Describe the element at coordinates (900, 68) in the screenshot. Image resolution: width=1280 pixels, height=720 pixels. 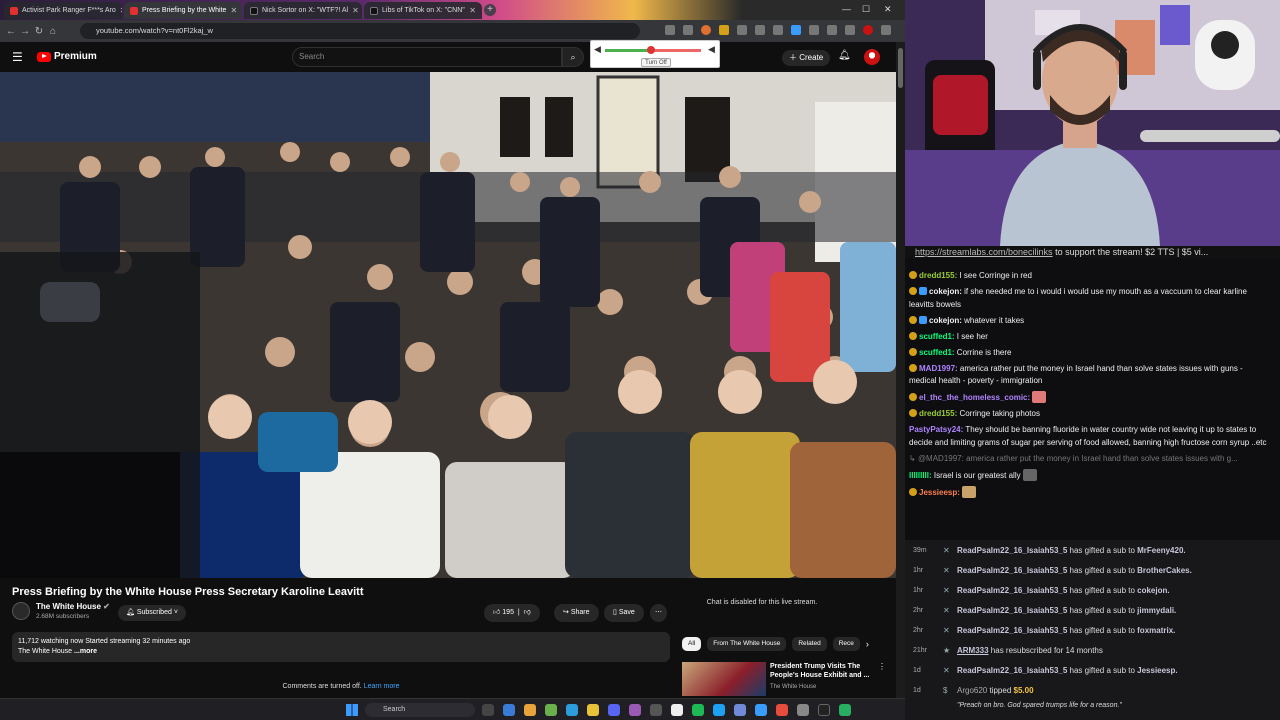
I see `scrollbar-thumb` at that location.